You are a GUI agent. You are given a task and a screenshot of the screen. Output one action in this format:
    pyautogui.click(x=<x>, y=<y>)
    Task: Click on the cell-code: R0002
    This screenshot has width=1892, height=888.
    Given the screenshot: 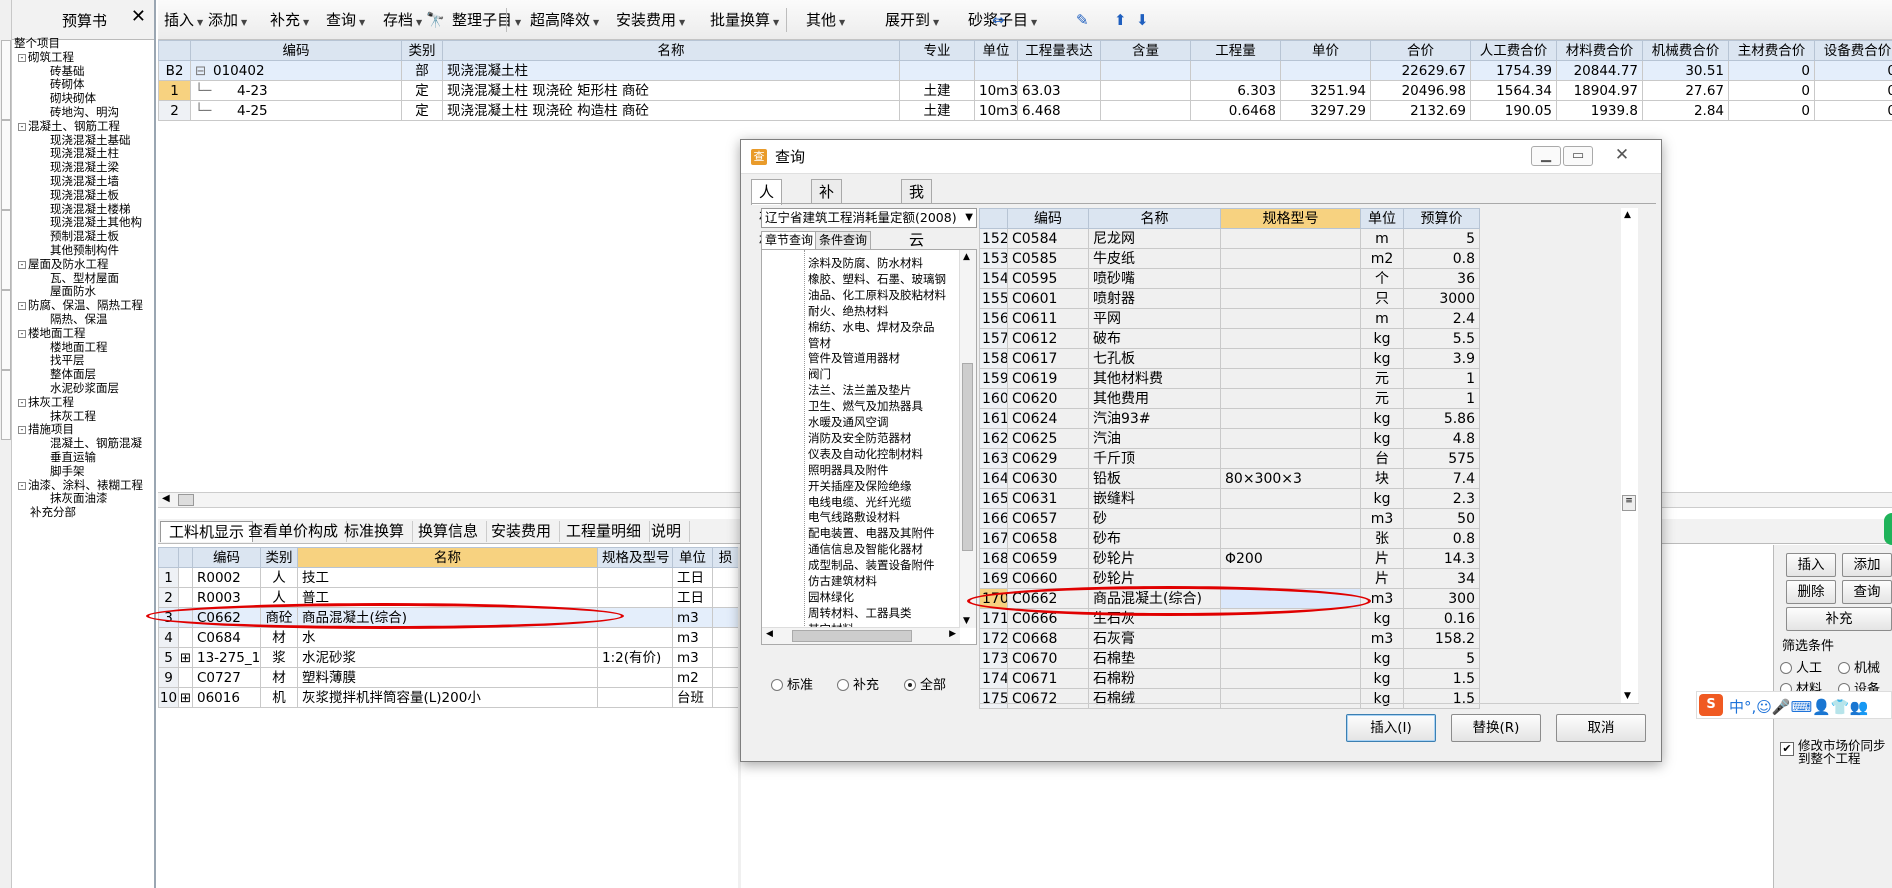 What is the action you would take?
    pyautogui.click(x=226, y=577)
    